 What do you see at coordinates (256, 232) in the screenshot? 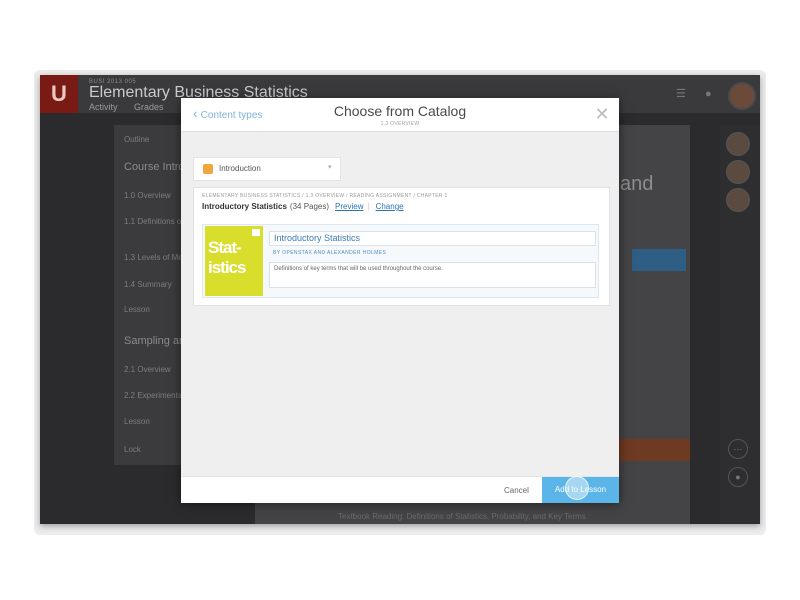
I see `openstax-badge-icon` at bounding box center [256, 232].